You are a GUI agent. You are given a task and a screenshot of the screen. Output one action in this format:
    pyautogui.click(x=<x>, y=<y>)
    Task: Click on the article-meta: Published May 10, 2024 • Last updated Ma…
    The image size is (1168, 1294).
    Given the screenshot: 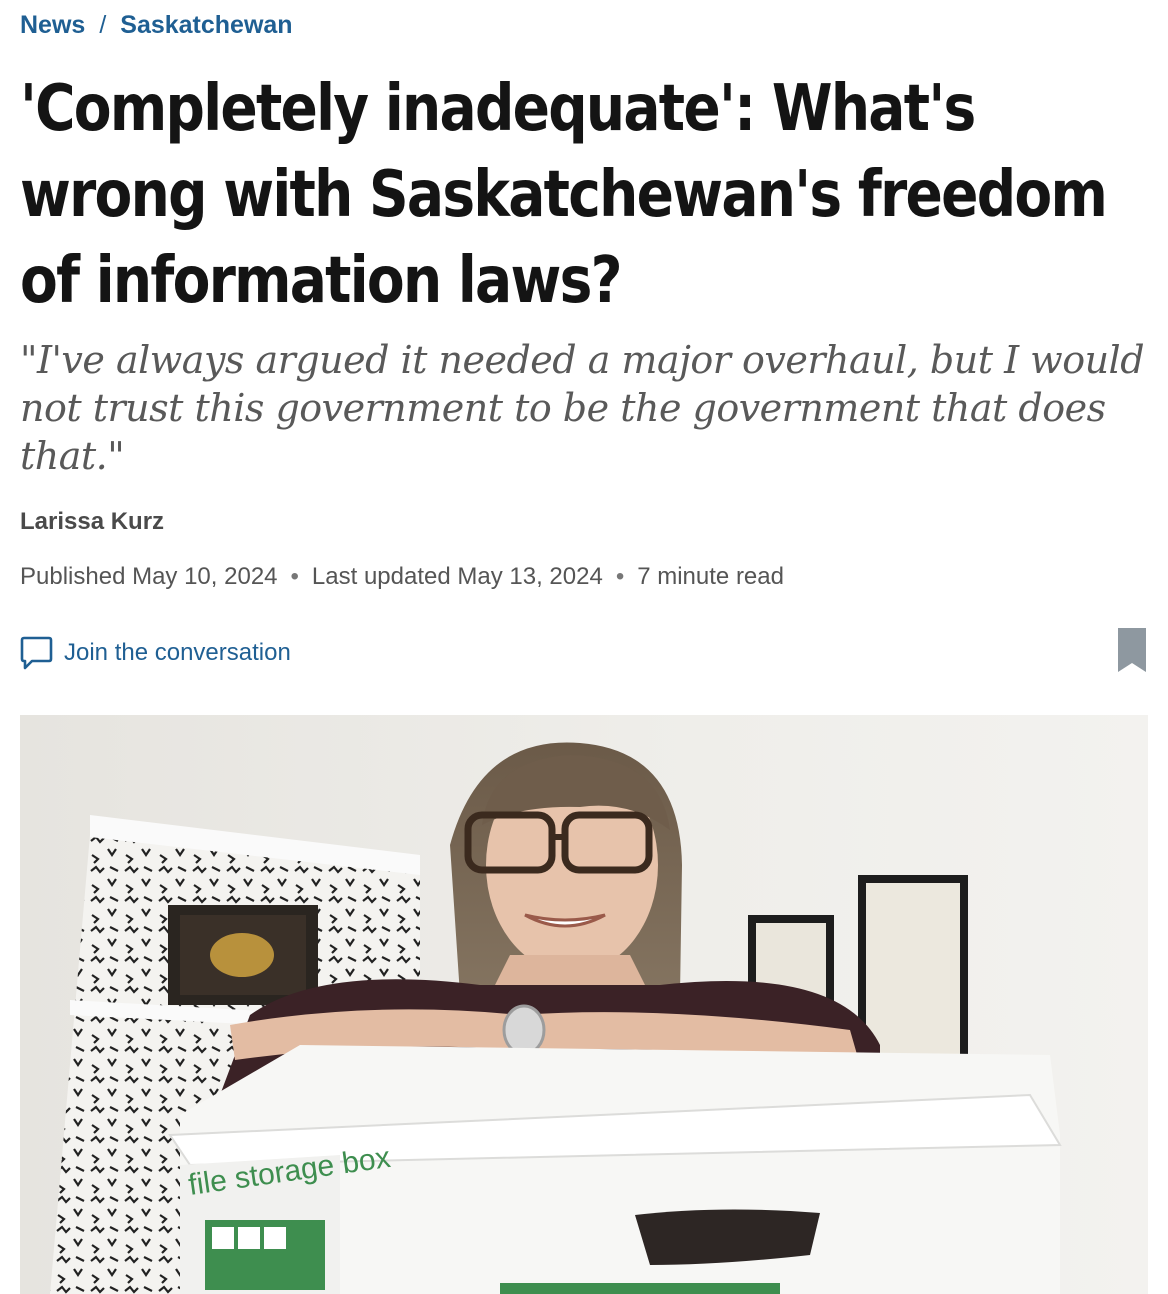 What is the action you would take?
    pyautogui.click(x=402, y=577)
    